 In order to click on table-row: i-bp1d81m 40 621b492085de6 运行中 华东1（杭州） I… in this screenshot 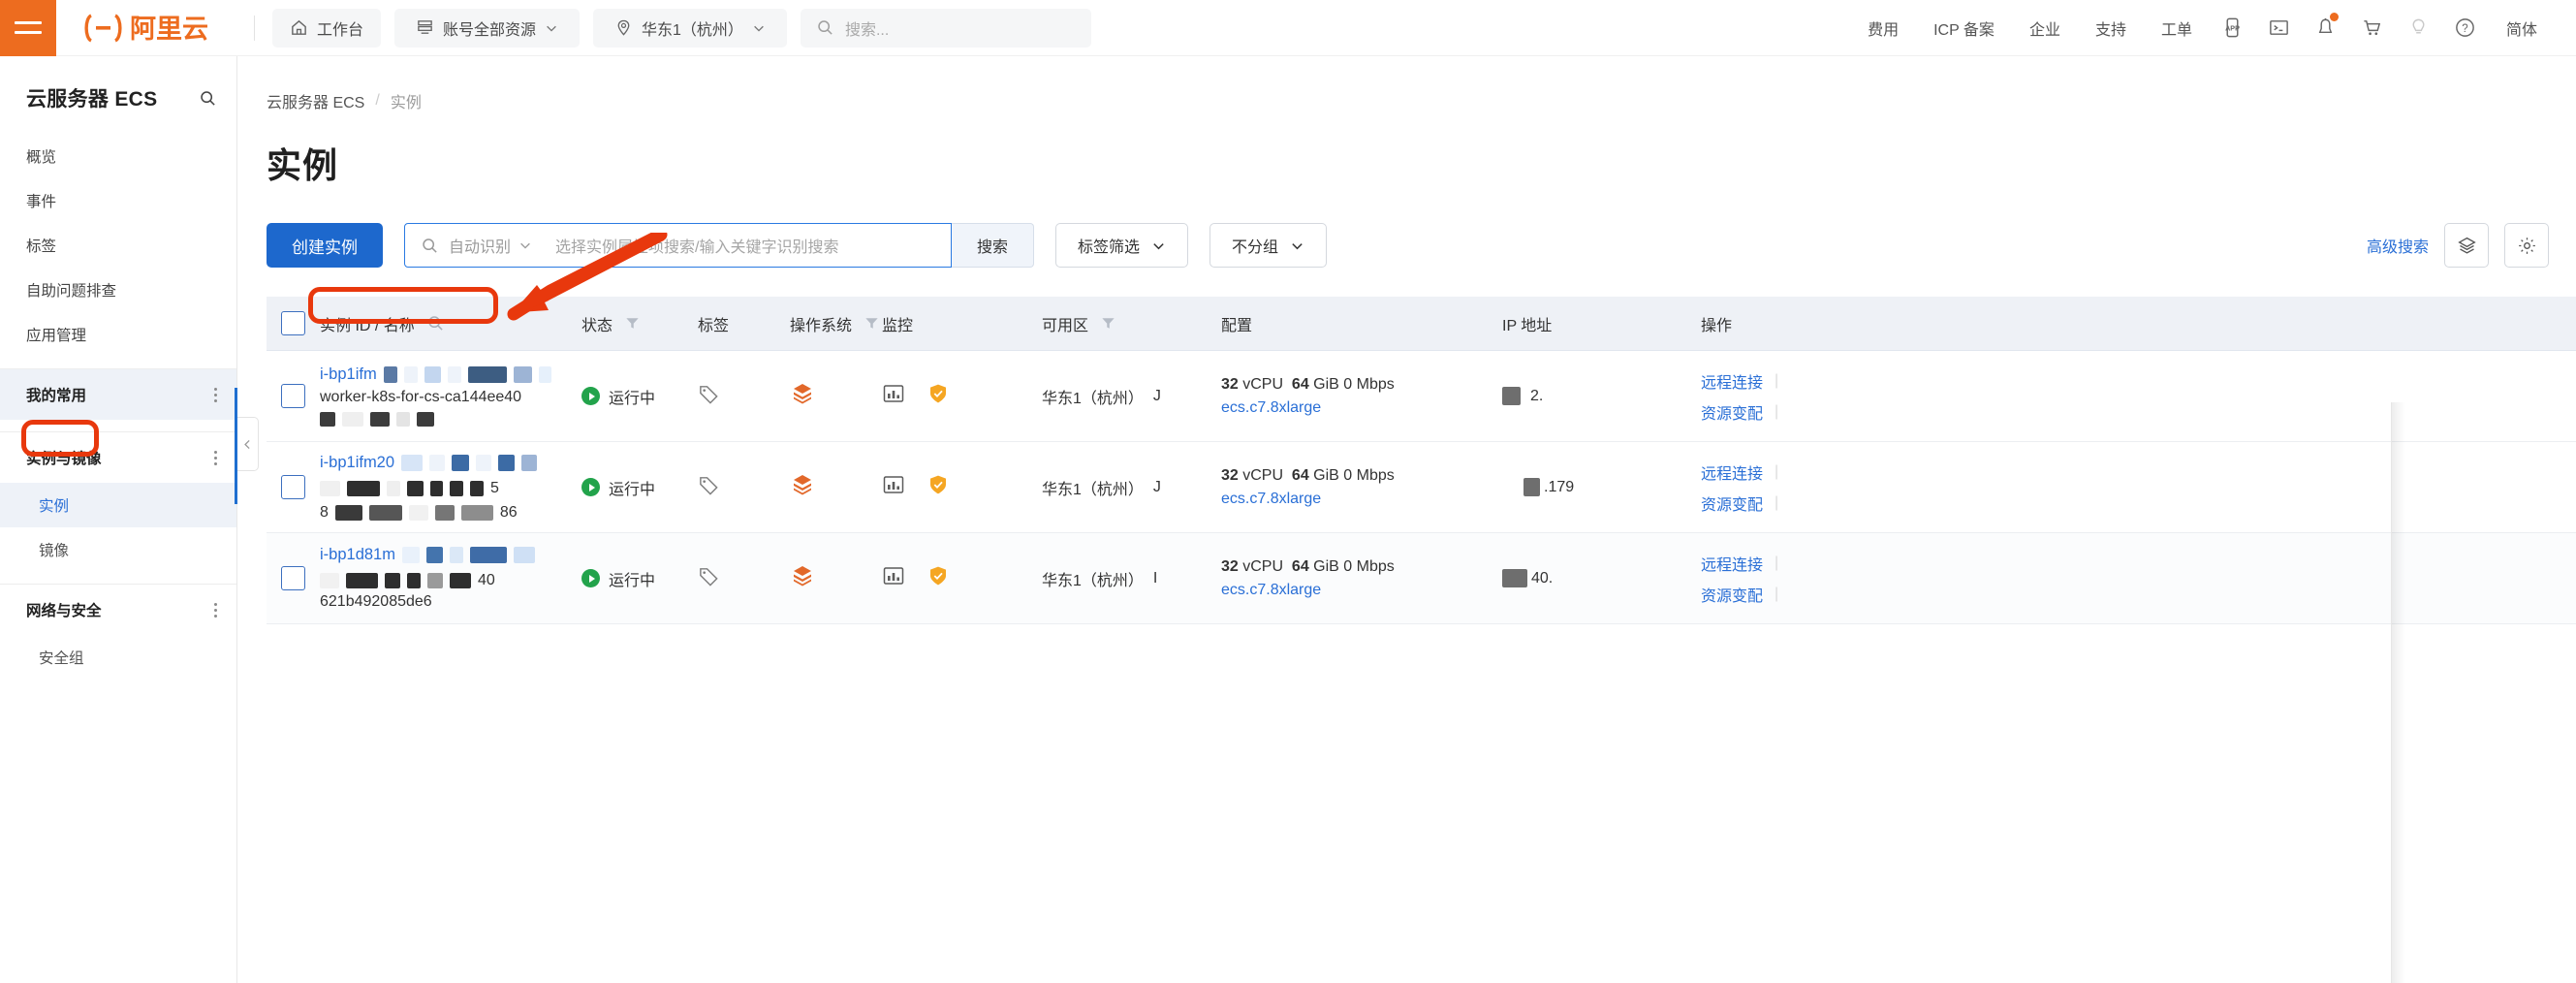, I will do `click(1421, 578)`.